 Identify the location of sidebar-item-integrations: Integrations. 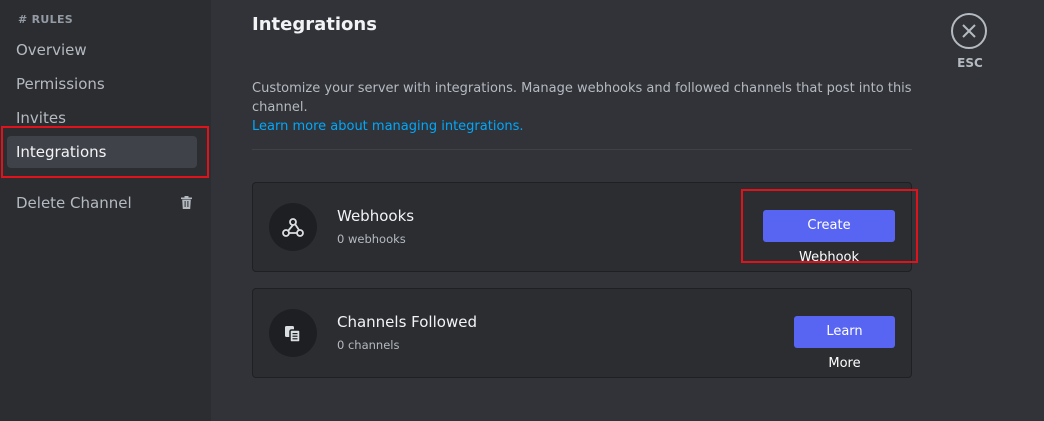
(102, 152).